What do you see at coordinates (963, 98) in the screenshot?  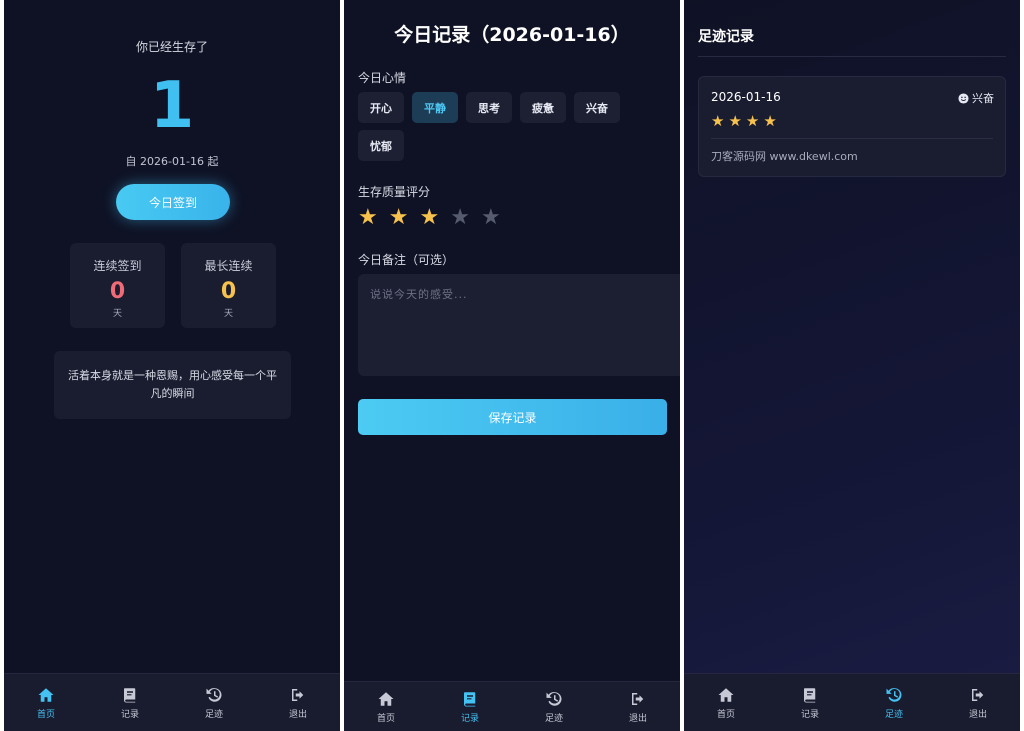 I see `smile-icon` at bounding box center [963, 98].